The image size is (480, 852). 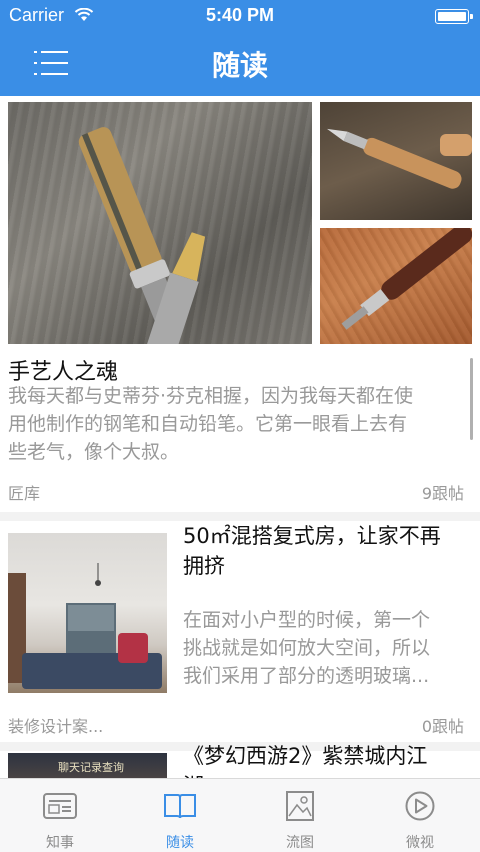 What do you see at coordinates (325, 551) in the screenshot?
I see `article-title: 50㎡混搭复式房，让家不再 拥挤` at bounding box center [325, 551].